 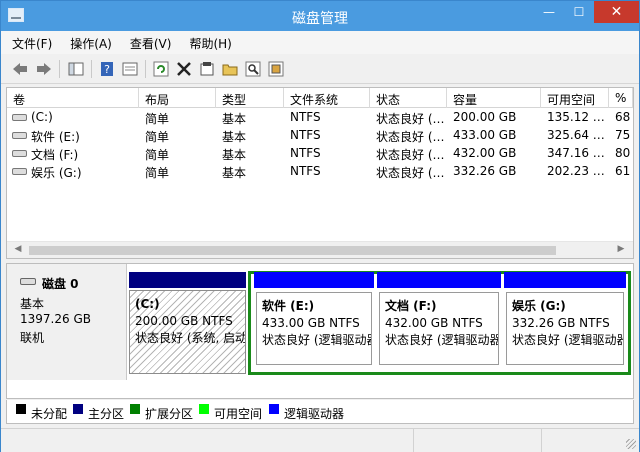 What do you see at coordinates (169, 414) in the screenshot?
I see `legend-extended: 扩展分区` at bounding box center [169, 414].